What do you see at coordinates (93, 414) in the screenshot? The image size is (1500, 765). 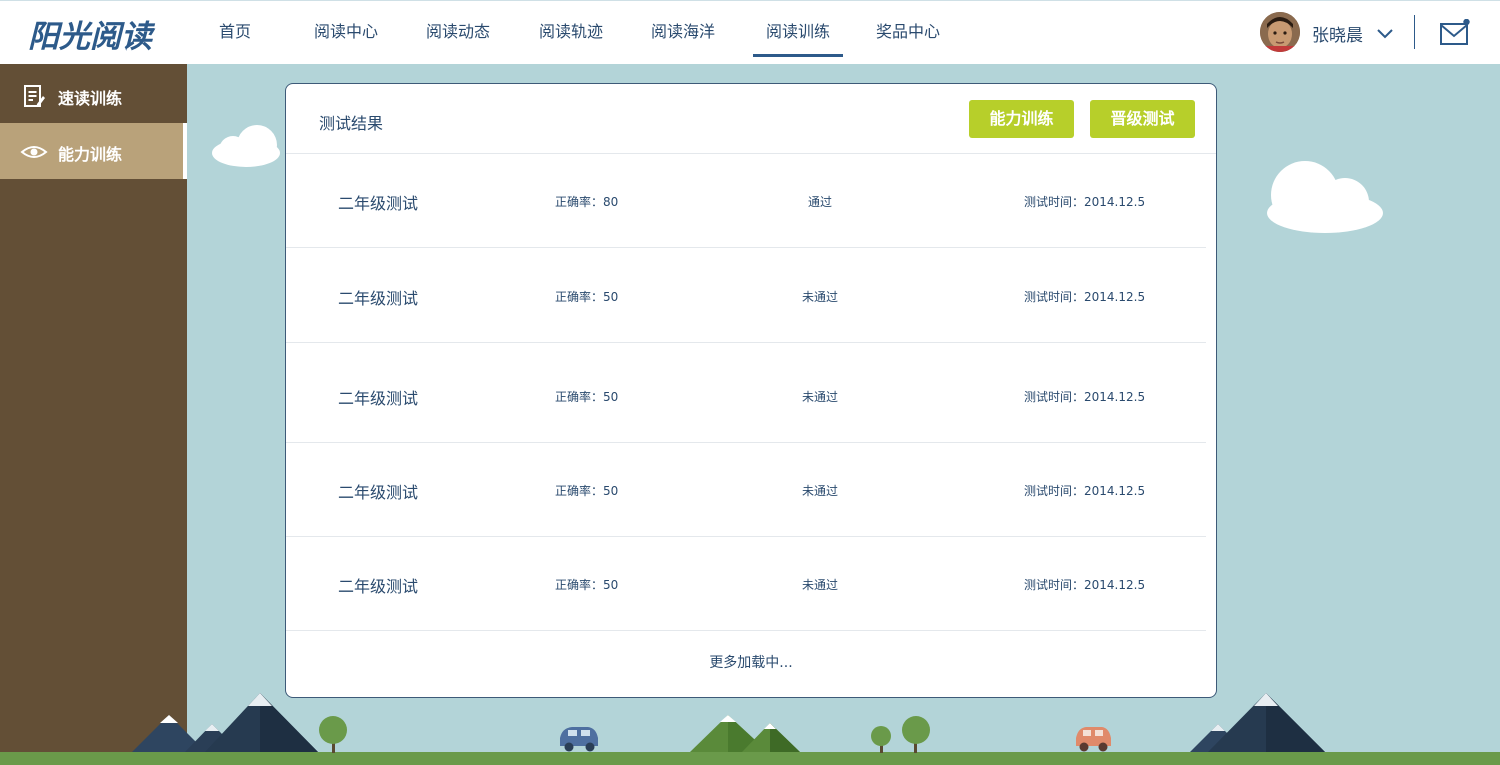 I see `sidebar: 速读训练 能力训练` at bounding box center [93, 414].